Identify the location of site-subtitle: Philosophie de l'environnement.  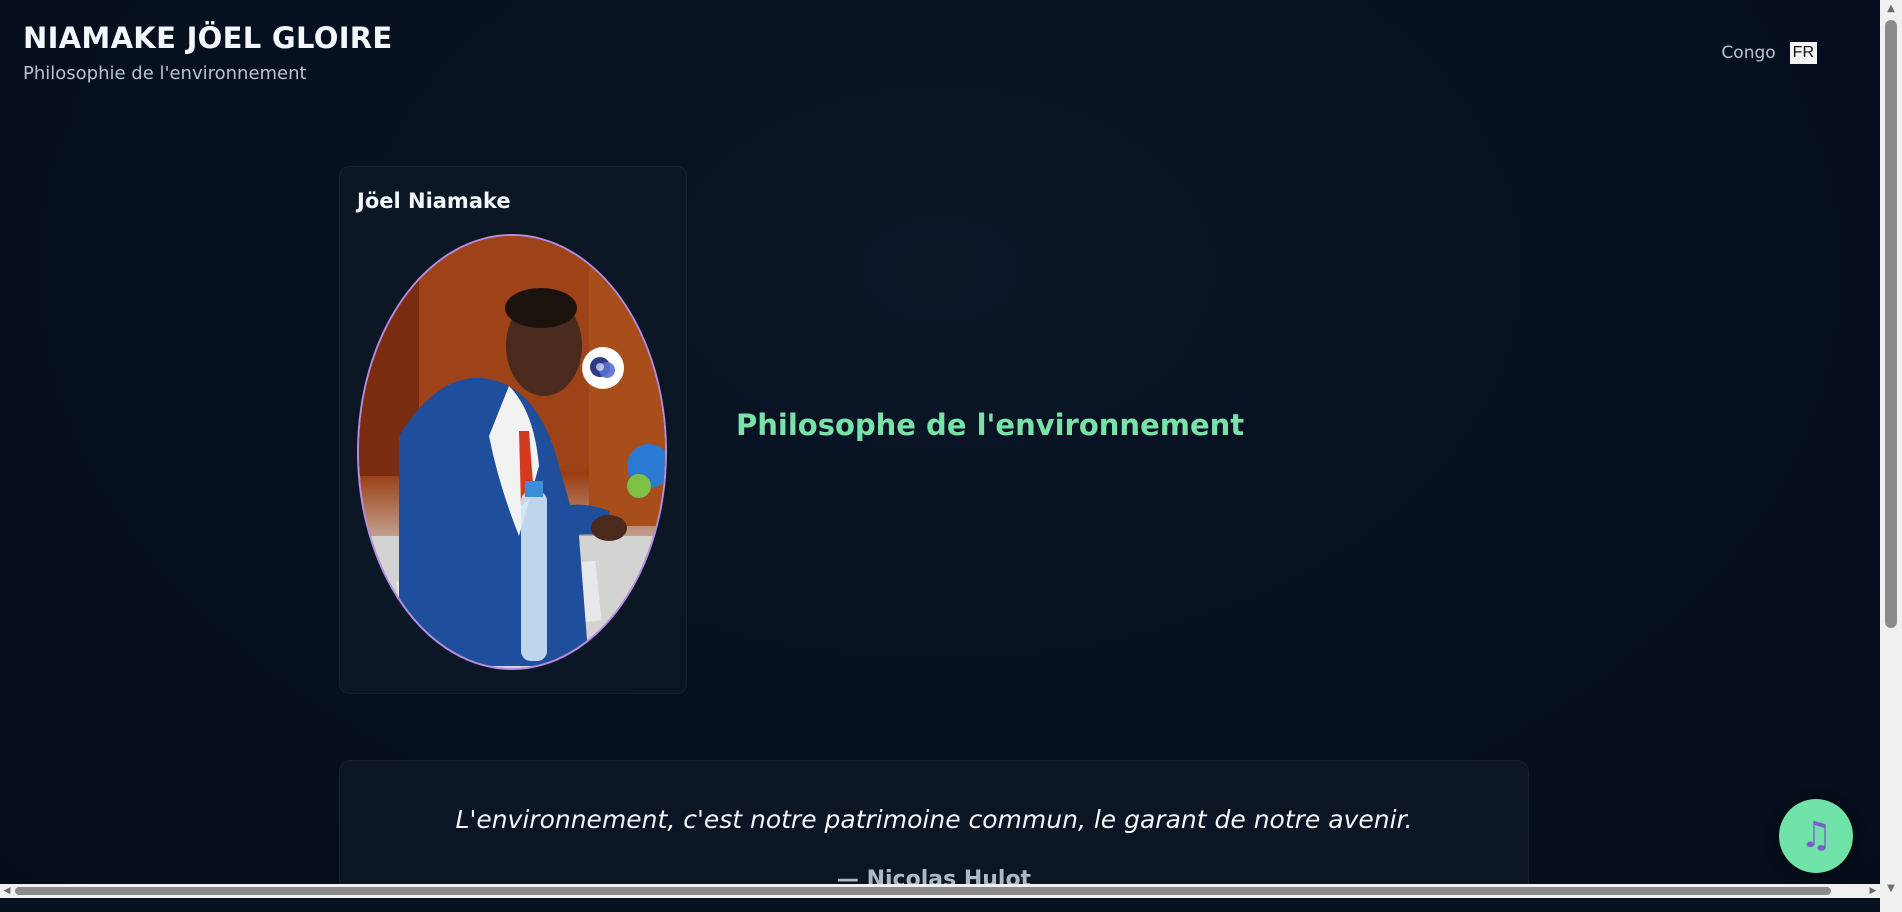
(165, 73).